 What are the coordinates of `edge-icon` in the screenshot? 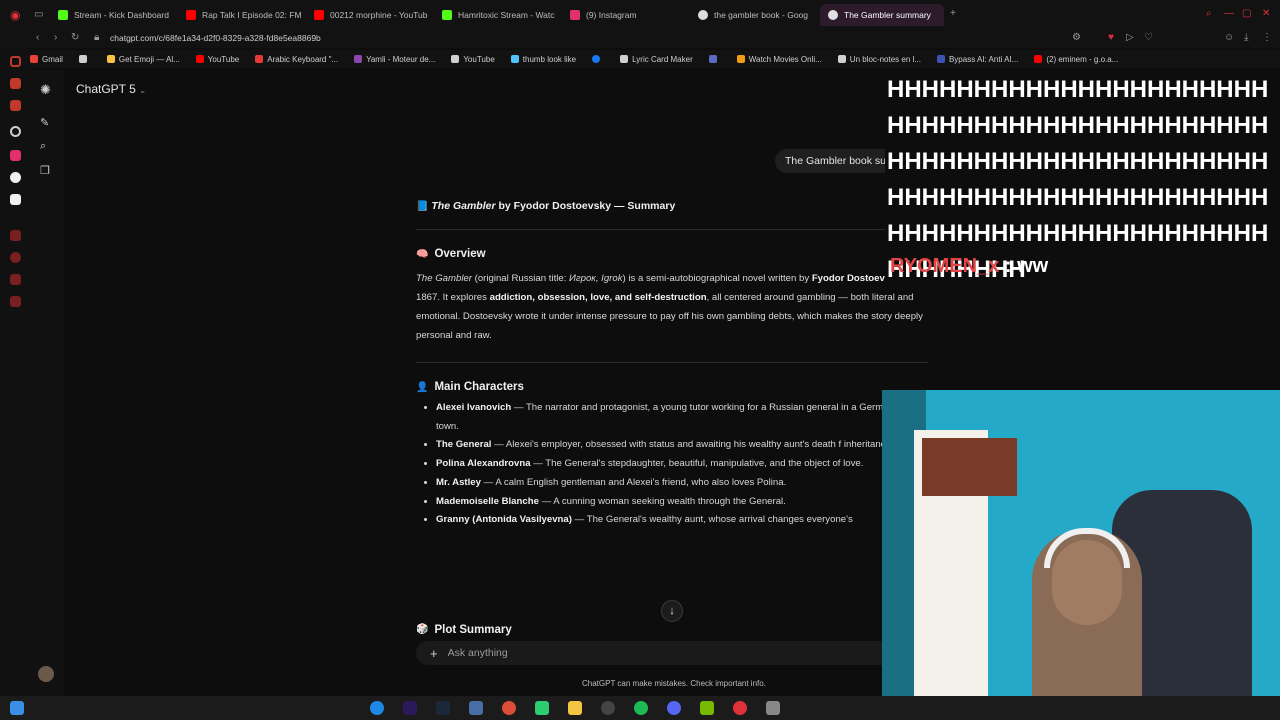 It's located at (377, 708).